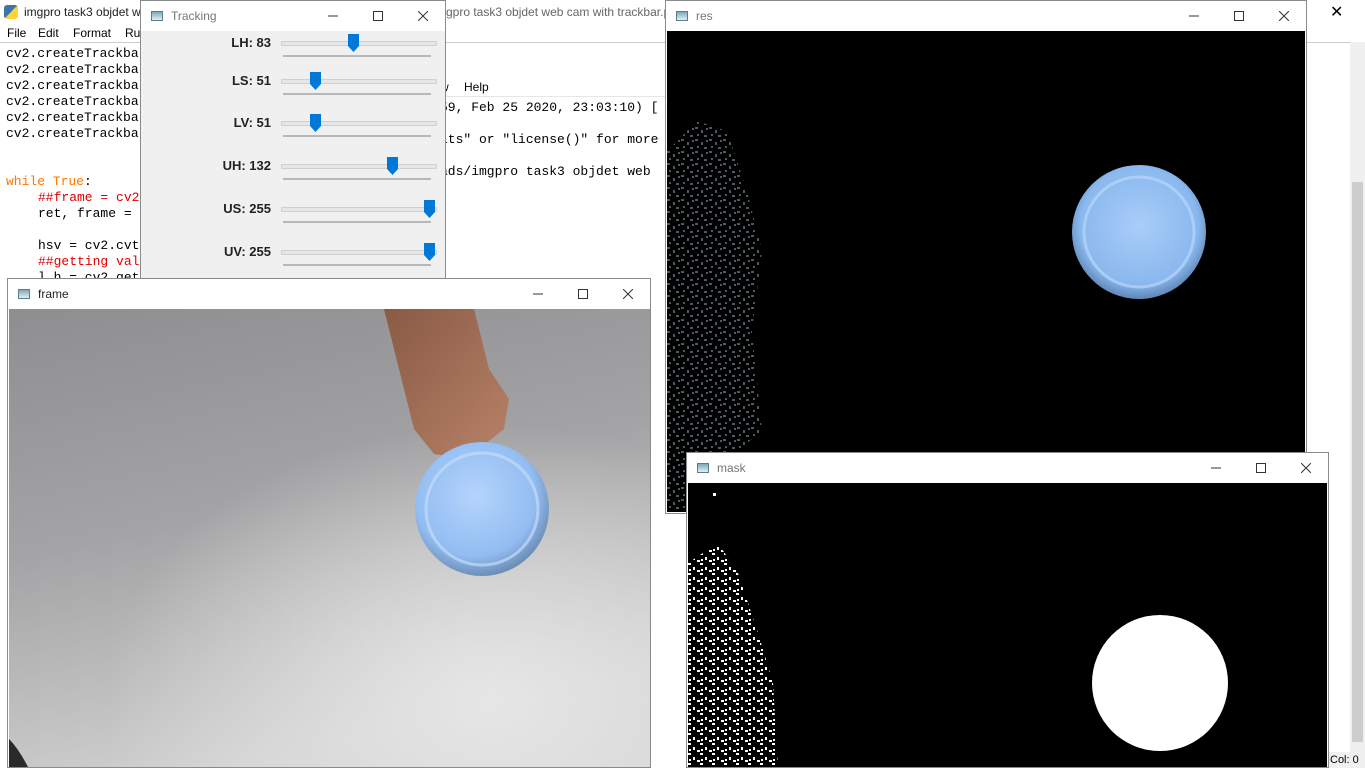 This screenshot has width=1365, height=768. What do you see at coordinates (545, 171) in the screenshot?
I see `shell-line-3: ads/imgpro task3 objdet web` at bounding box center [545, 171].